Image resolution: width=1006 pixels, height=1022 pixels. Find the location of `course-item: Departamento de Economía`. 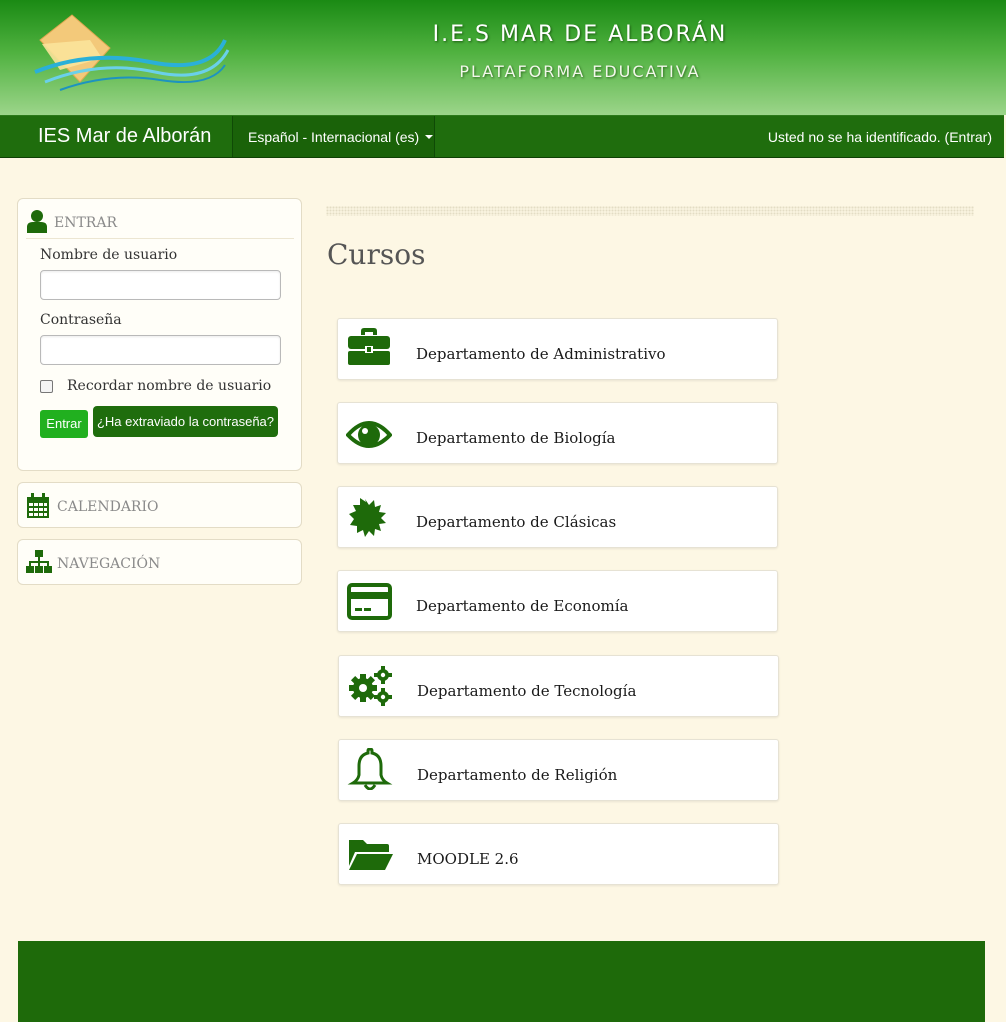

course-item: Departamento de Economía is located at coordinates (557, 601).